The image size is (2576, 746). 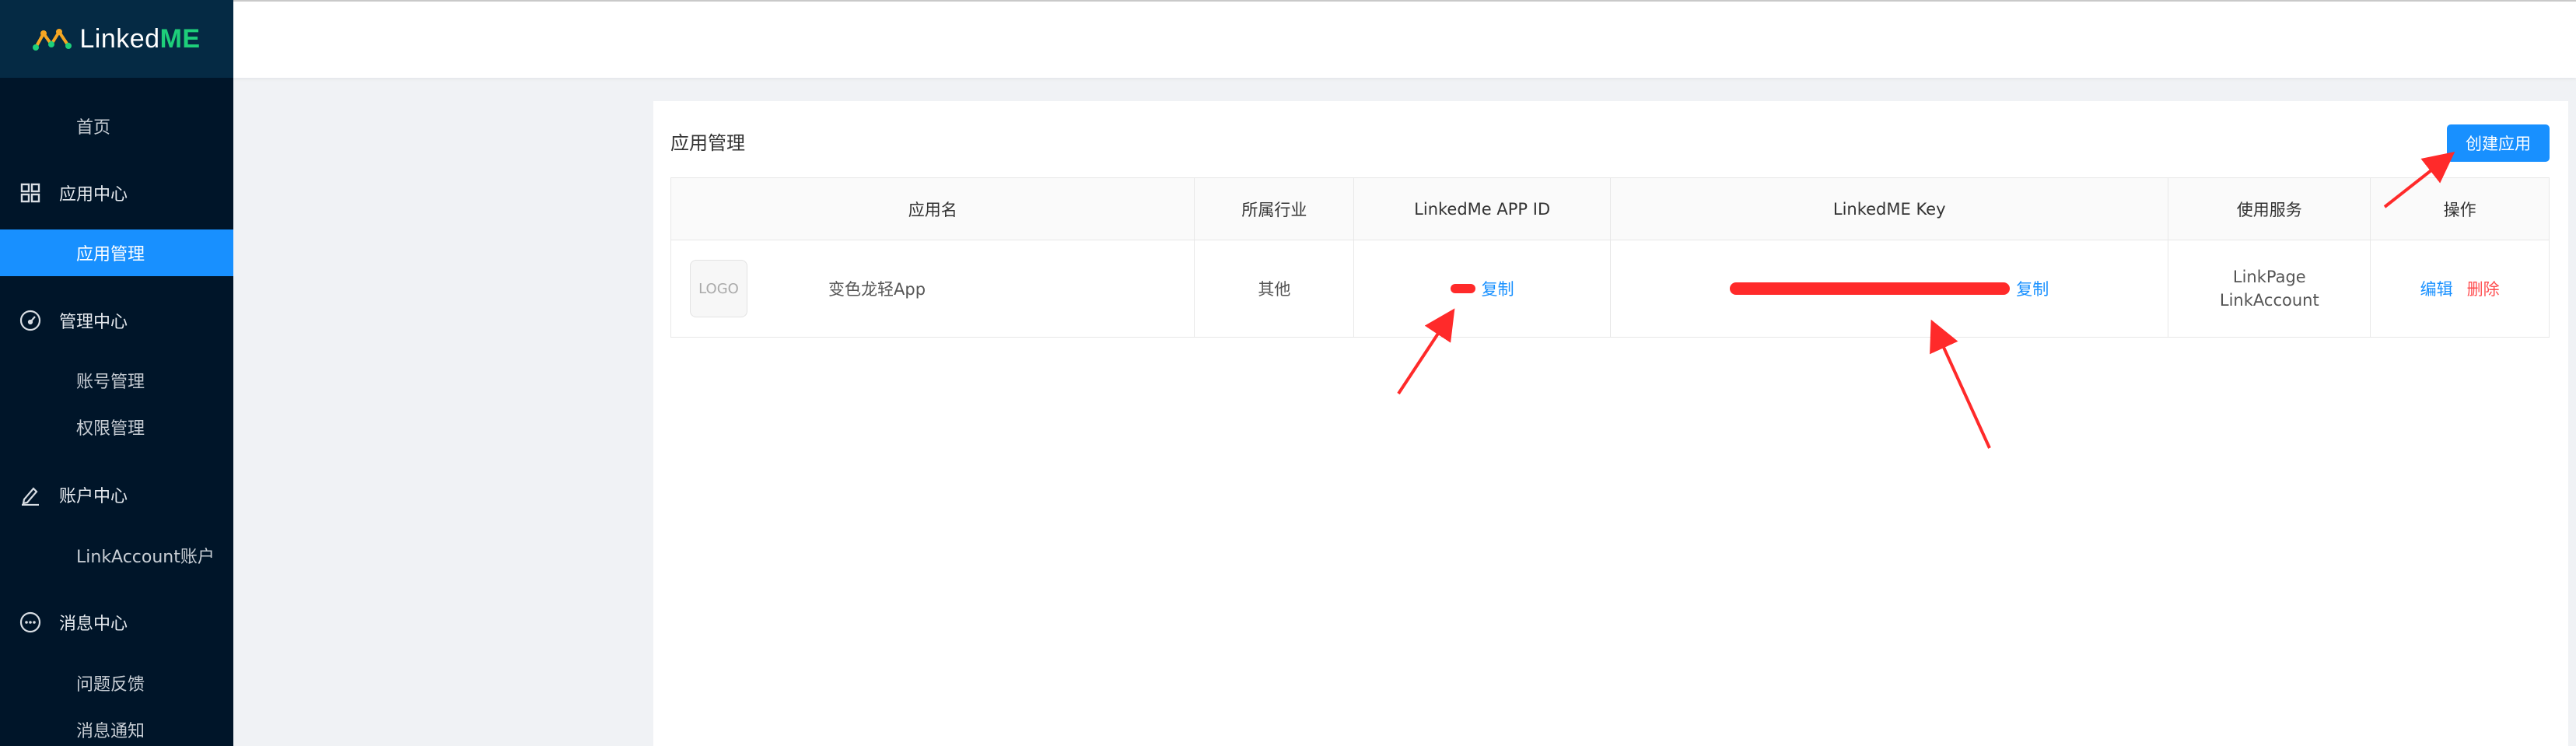 I want to click on app-name: 变色龙轻App, so click(x=877, y=289).